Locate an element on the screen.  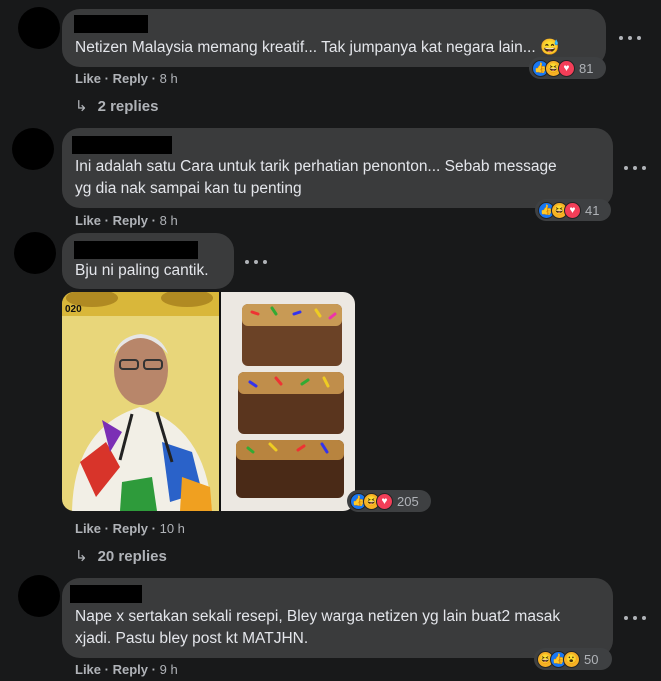
comment-text: Bju ni paling cantik. is located at coordinates (142, 270).